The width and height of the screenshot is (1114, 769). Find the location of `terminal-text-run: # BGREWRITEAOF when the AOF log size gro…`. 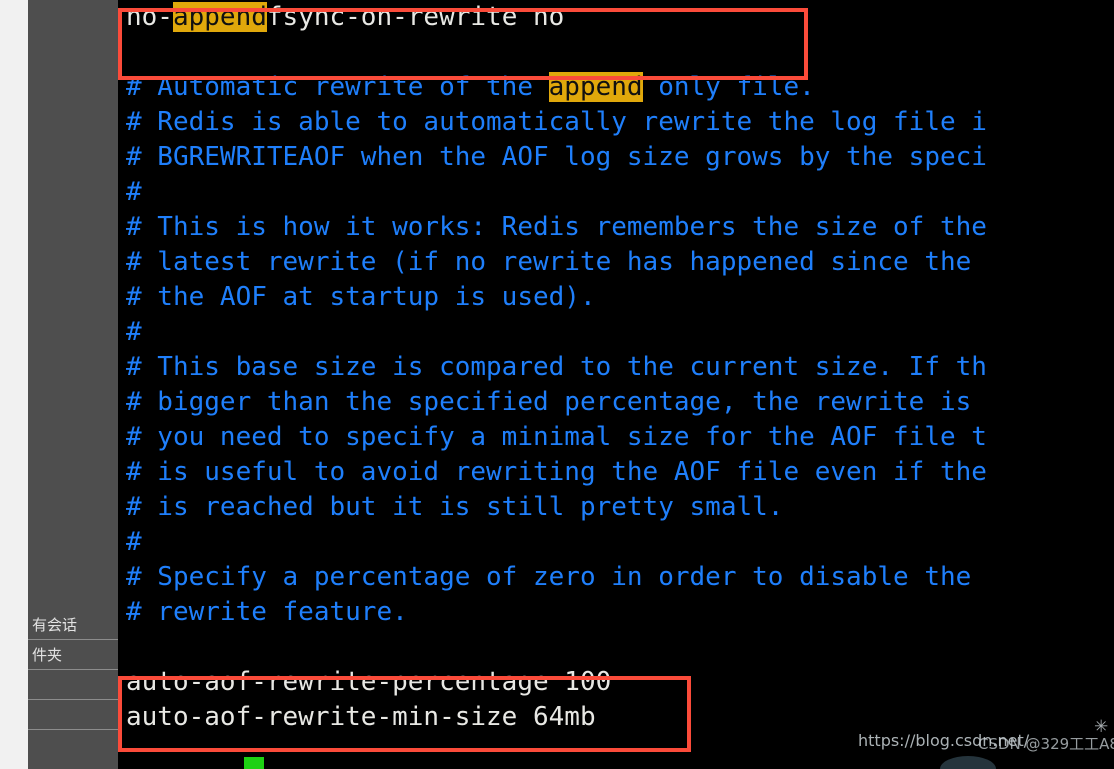

terminal-text-run: # BGREWRITEAOF when the AOF log size gro… is located at coordinates (556, 157).